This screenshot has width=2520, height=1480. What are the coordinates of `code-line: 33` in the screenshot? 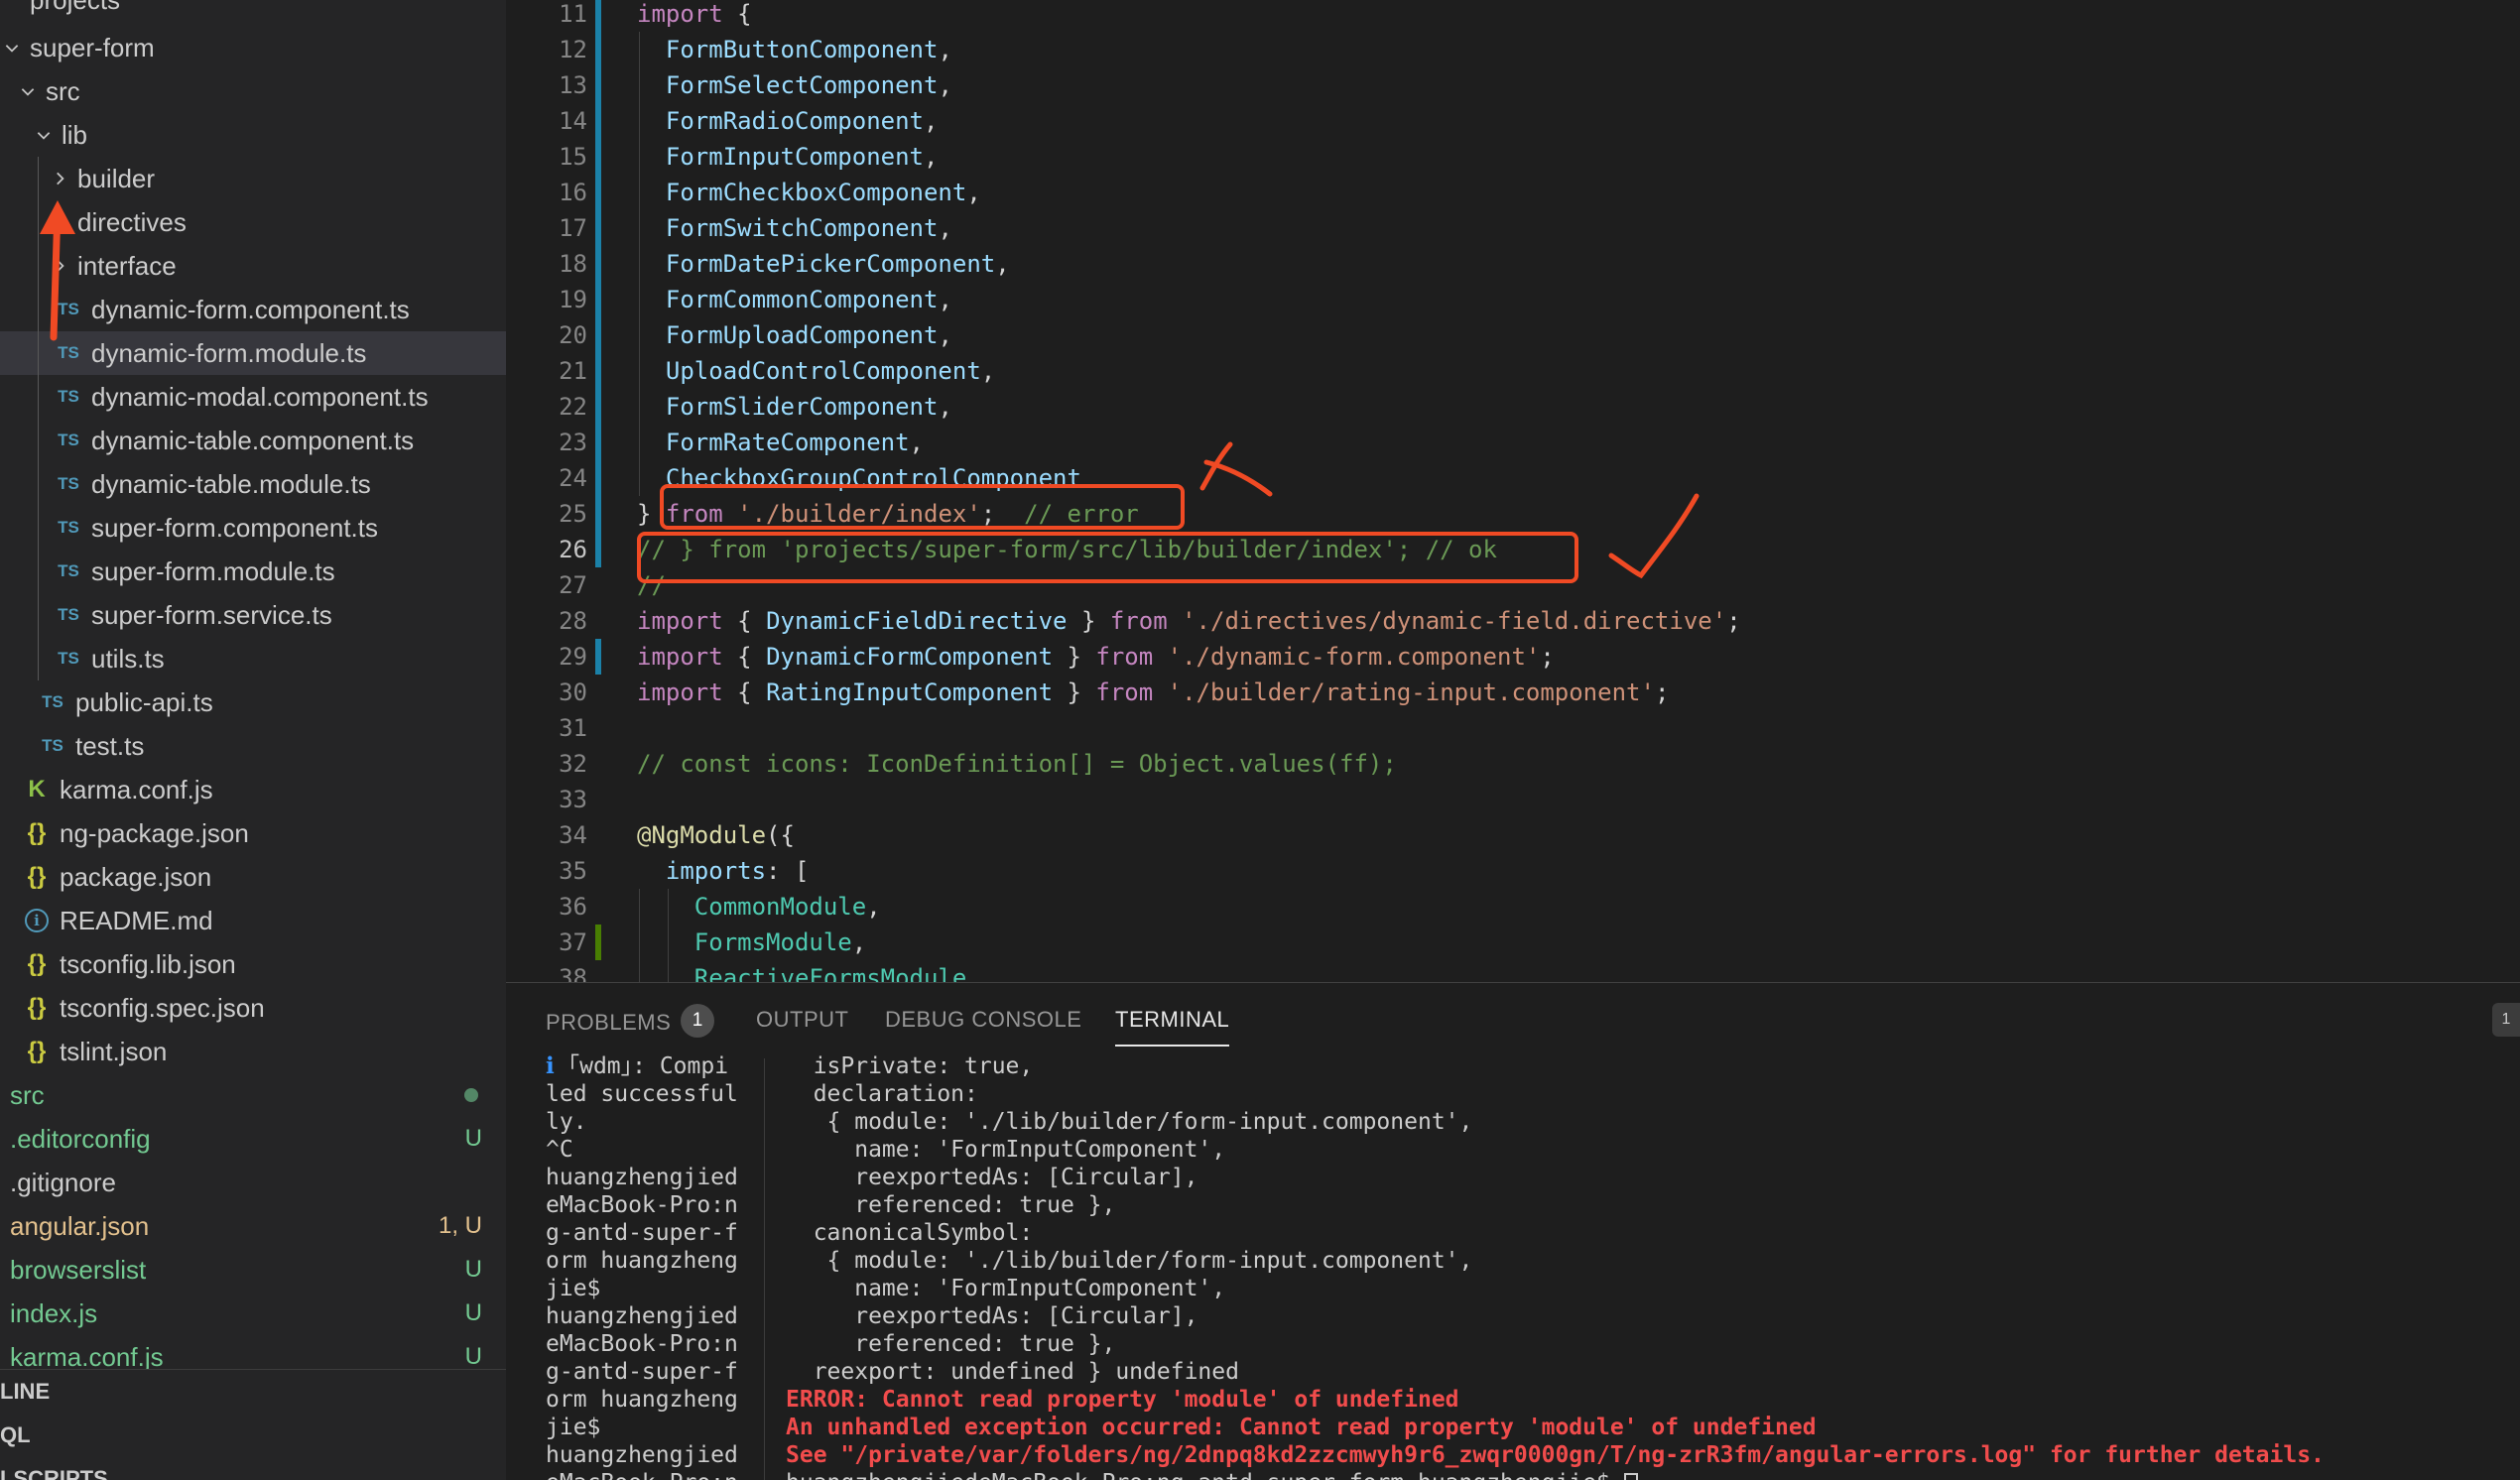 It's located at (1513, 799).